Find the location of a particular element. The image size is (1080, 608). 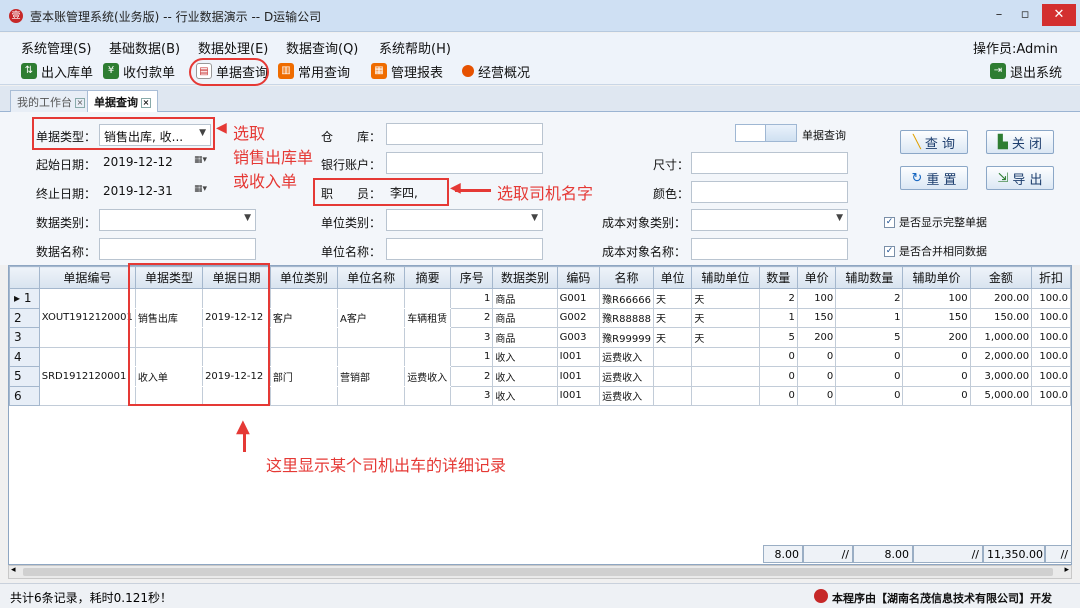

data-name-input is located at coordinates (177, 249).